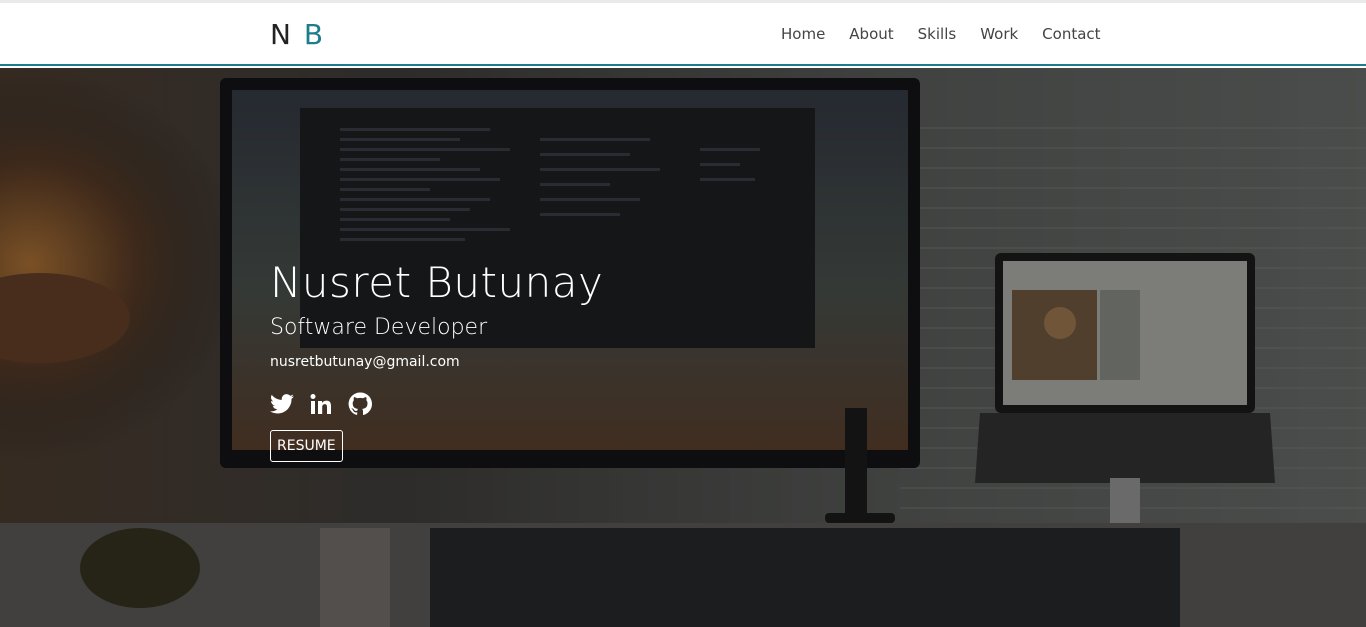  I want to click on hero-email: nusretbutunay@gmail.com, so click(436, 362).